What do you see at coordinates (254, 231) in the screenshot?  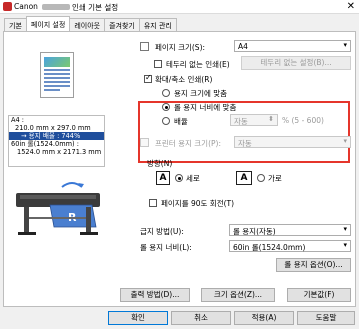 I see `paper-source-value: 롤 용지(자동)` at bounding box center [254, 231].